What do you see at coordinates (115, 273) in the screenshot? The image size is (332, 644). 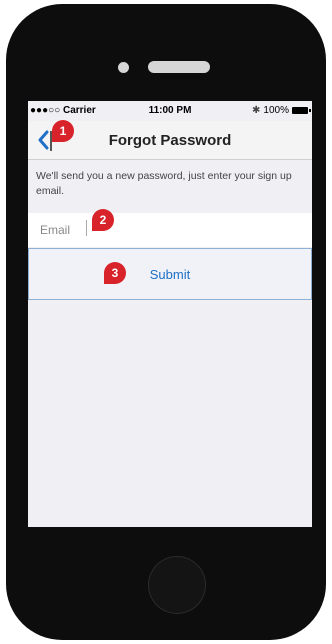 I see `annotation-badge-3: 3` at bounding box center [115, 273].